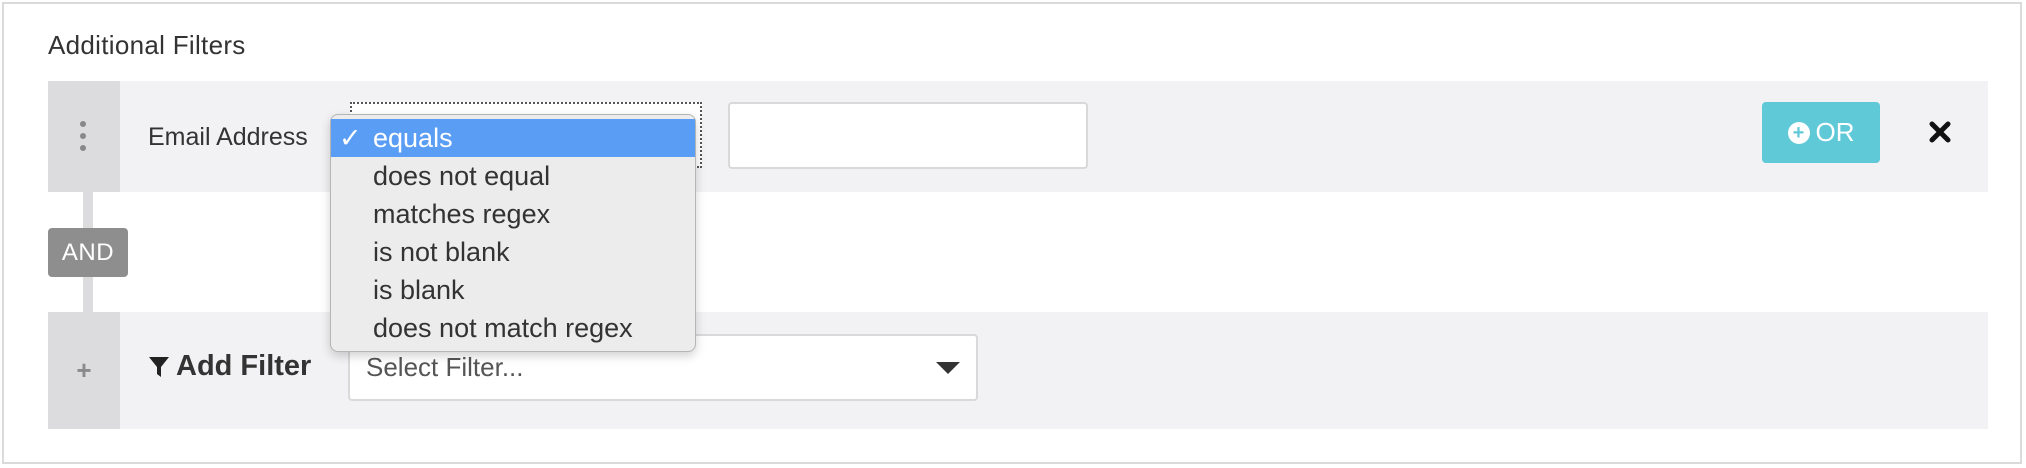  What do you see at coordinates (147, 45) in the screenshot?
I see `section-title: Additional Filters` at bounding box center [147, 45].